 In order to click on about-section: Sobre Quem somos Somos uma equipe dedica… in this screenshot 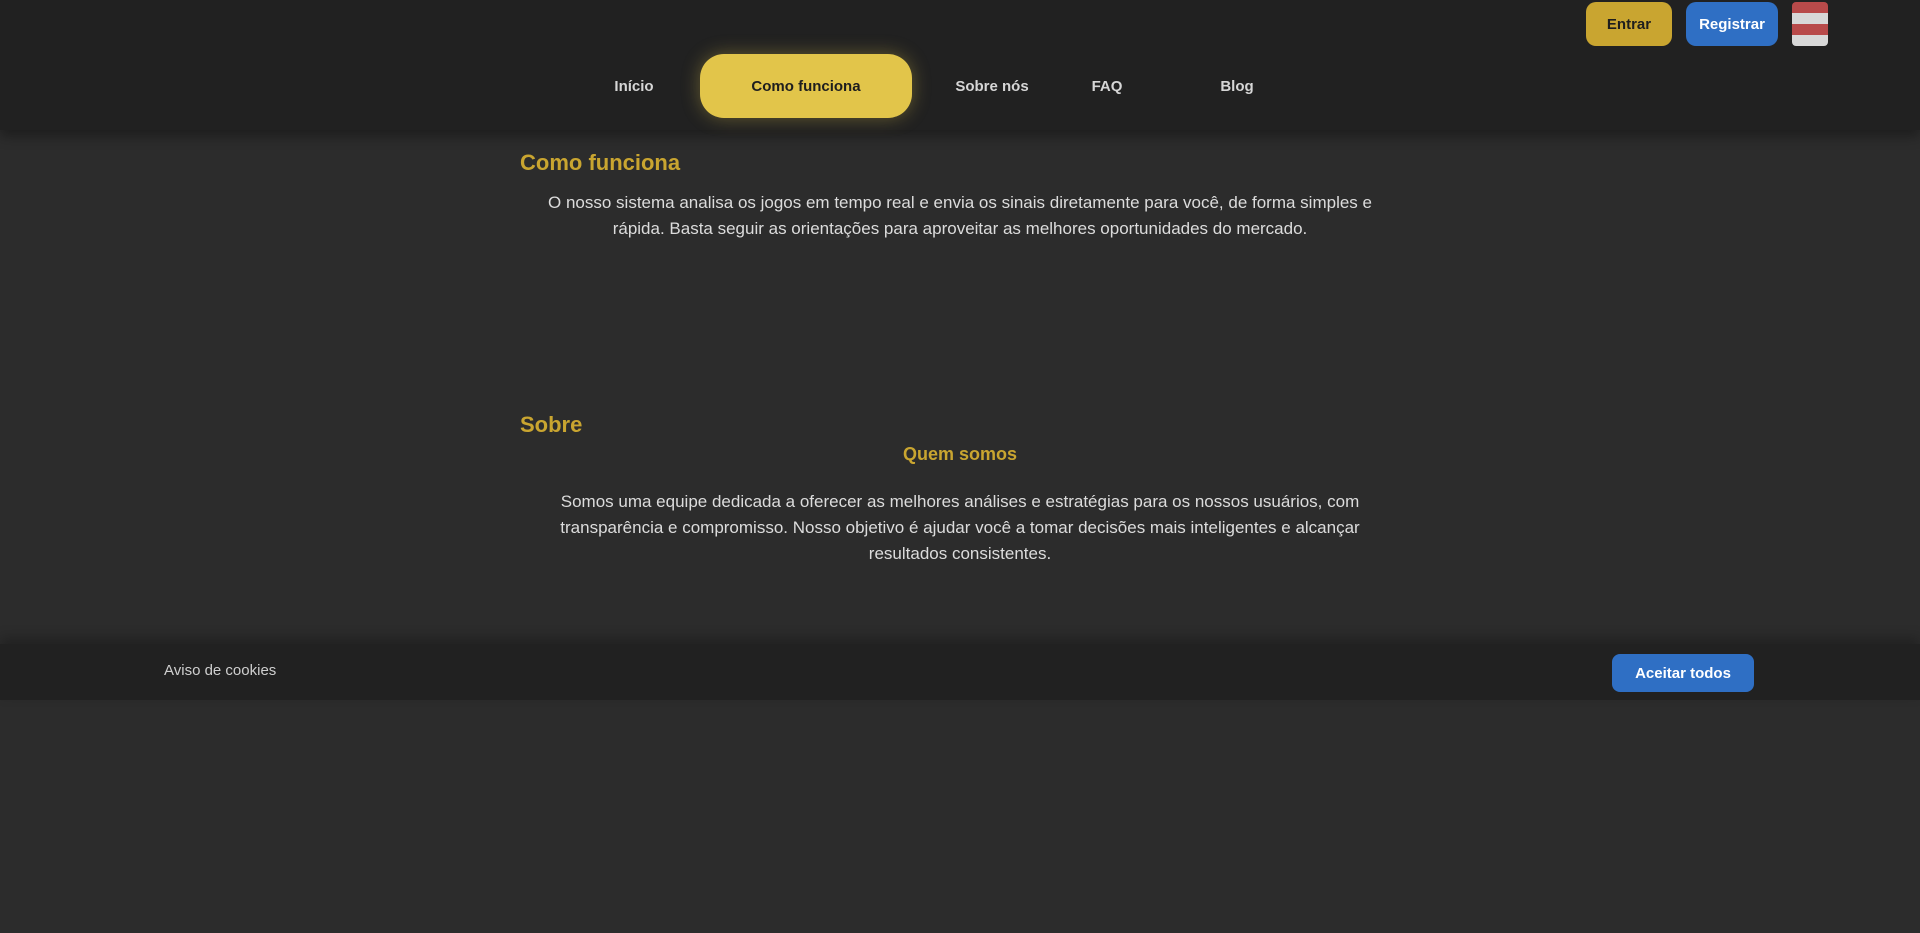, I will do `click(960, 489)`.